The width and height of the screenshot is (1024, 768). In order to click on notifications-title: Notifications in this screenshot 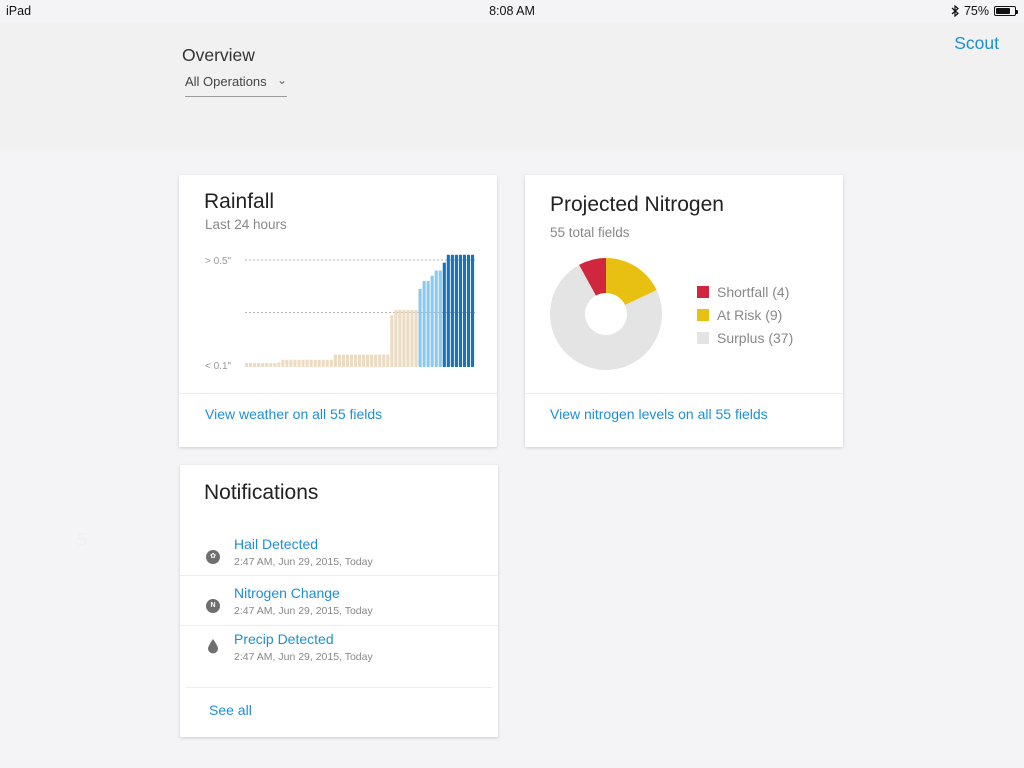, I will do `click(261, 492)`.